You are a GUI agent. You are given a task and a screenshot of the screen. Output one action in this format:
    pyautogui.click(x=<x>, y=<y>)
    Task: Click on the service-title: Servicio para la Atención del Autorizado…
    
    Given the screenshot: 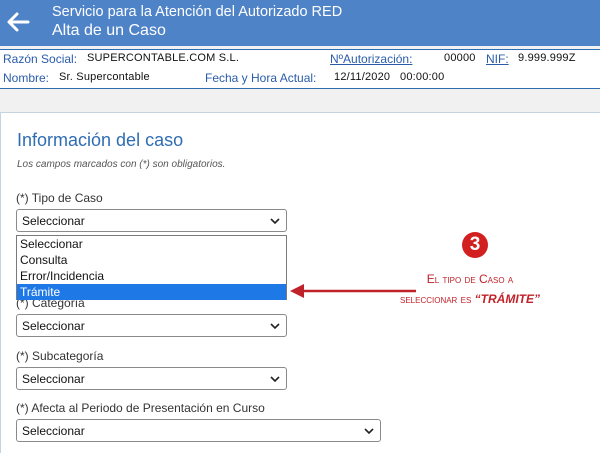 What is the action you would take?
    pyautogui.click(x=197, y=12)
    